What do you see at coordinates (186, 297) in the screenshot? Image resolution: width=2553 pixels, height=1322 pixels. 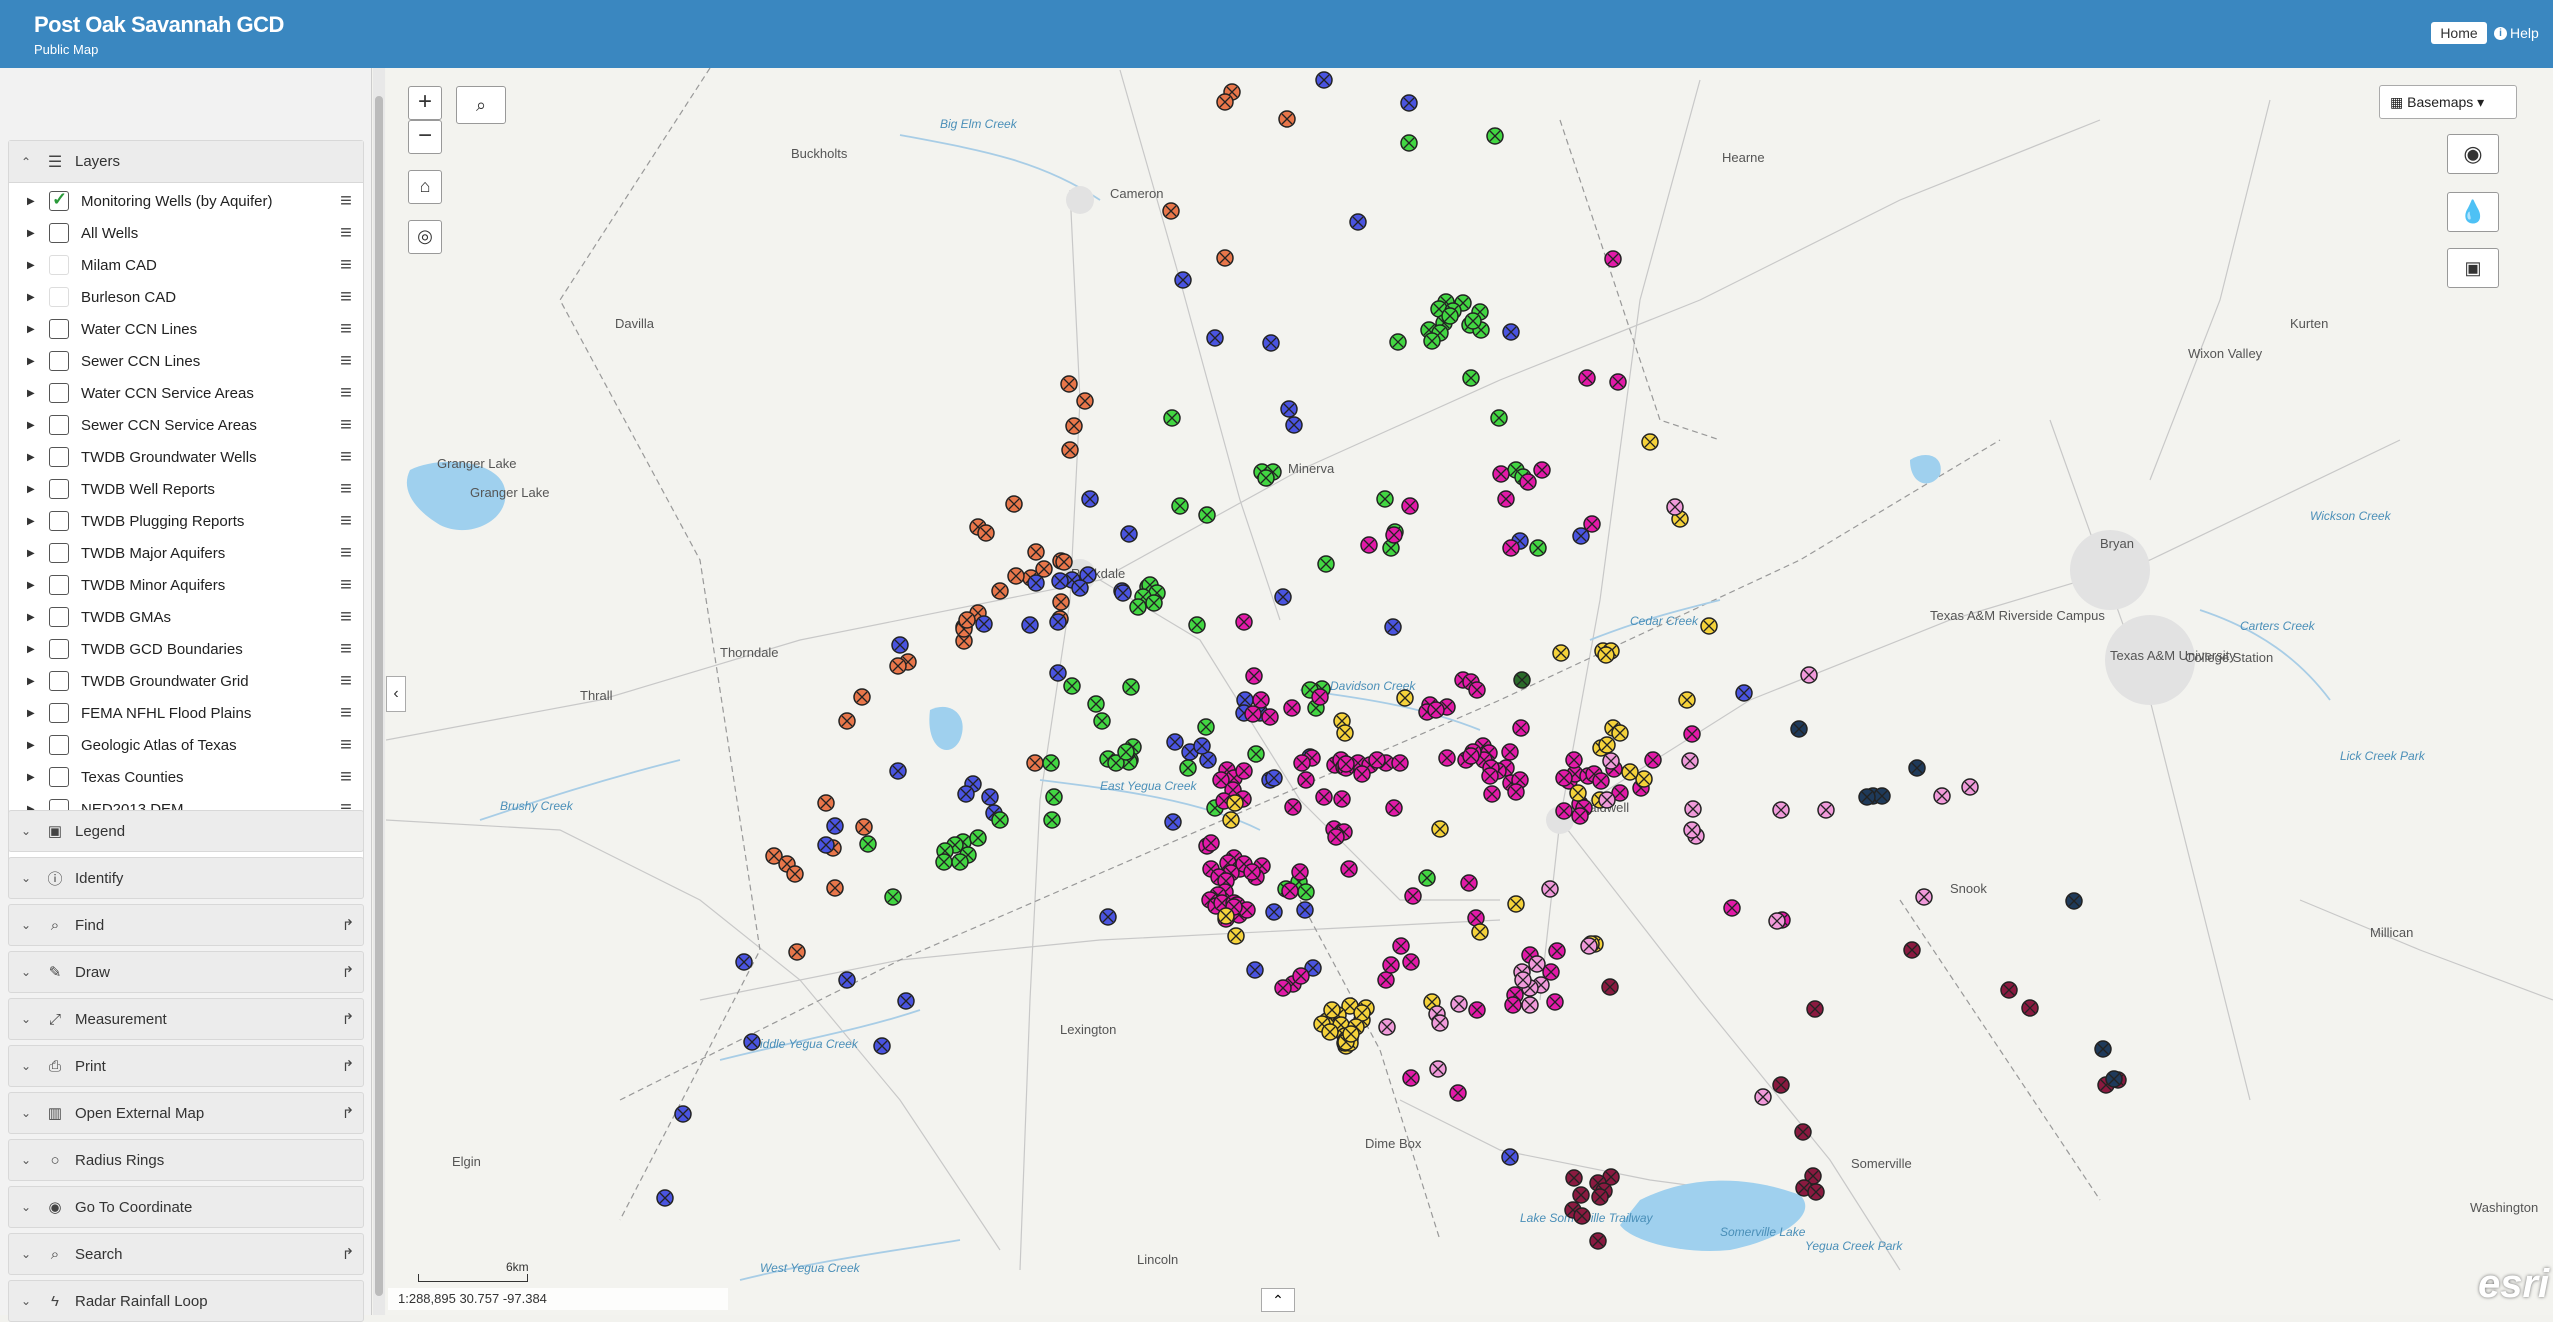 I see `layer-row: ▶ Burleson CAD ≡` at bounding box center [186, 297].